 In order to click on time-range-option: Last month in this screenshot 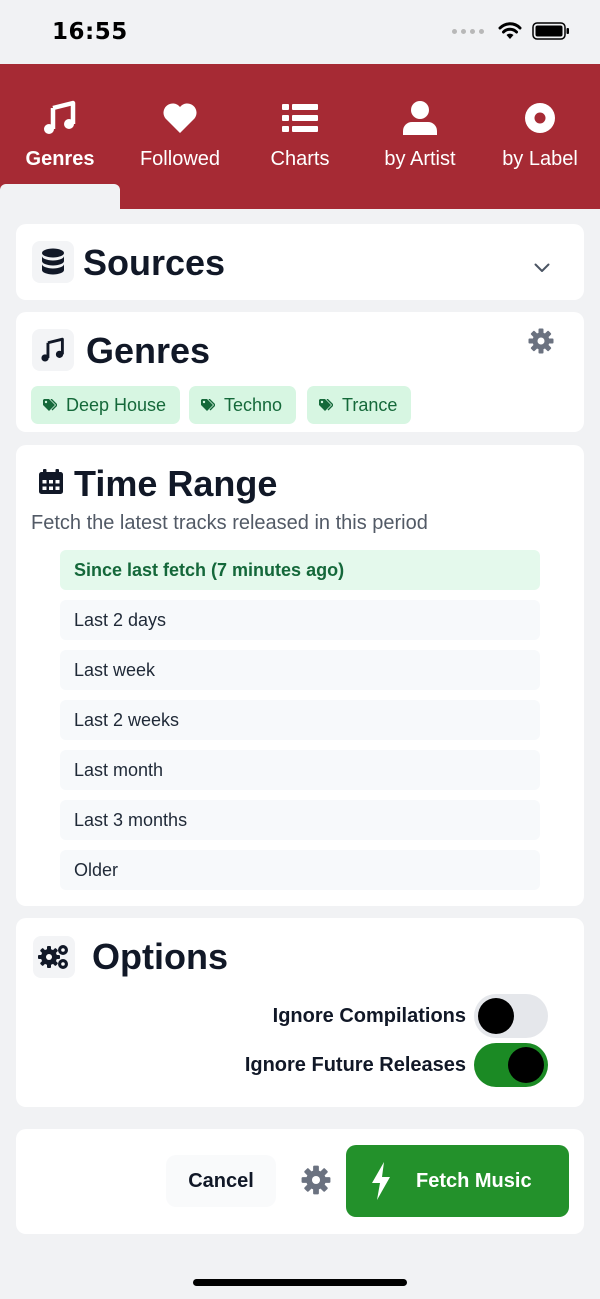, I will do `click(300, 770)`.